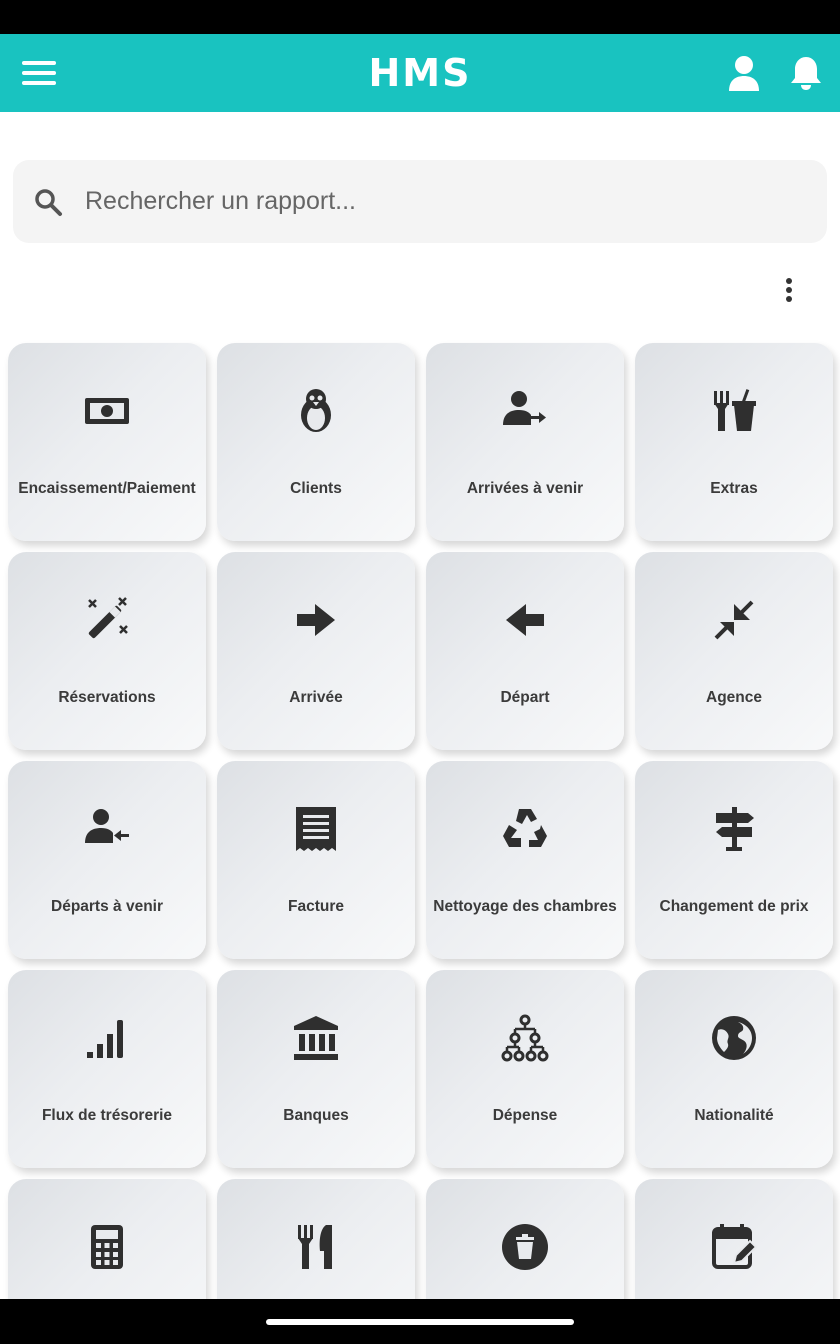 This screenshot has height=1344, width=840. Describe the element at coordinates (734, 620) in the screenshot. I see `compress-arrows-icon` at that location.